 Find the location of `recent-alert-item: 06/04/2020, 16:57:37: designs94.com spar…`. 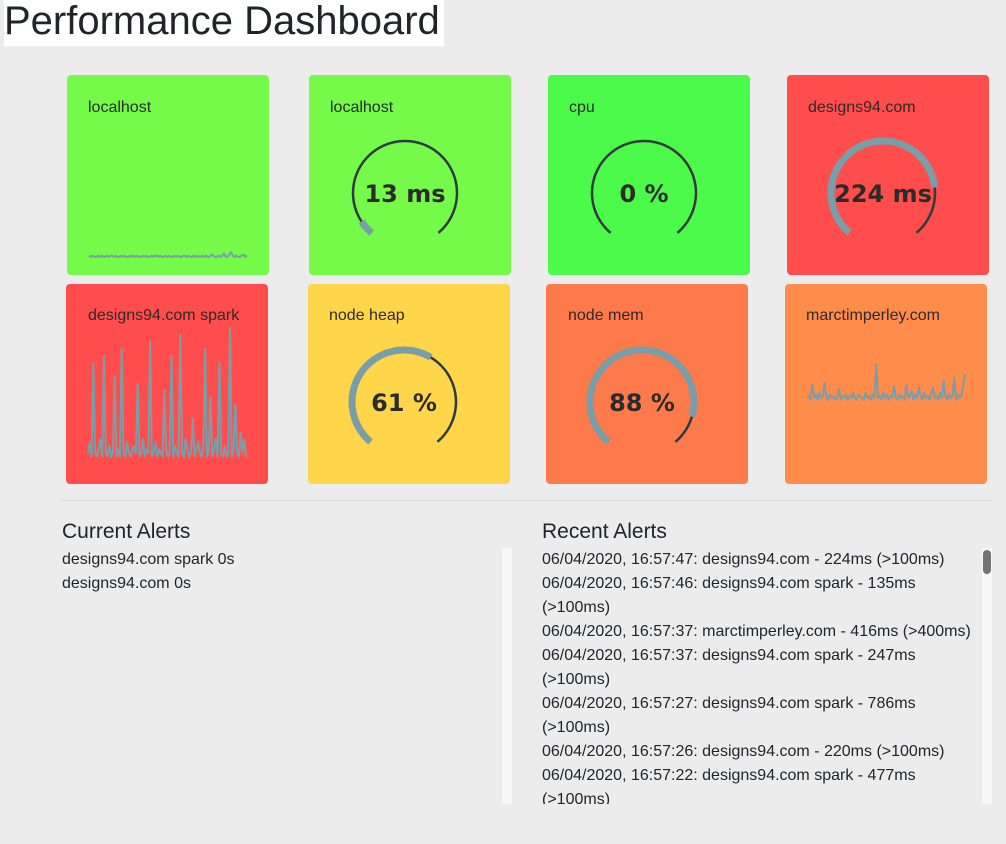

recent-alert-item: 06/04/2020, 16:57:37: designs94.com spar… is located at coordinates (729, 667).